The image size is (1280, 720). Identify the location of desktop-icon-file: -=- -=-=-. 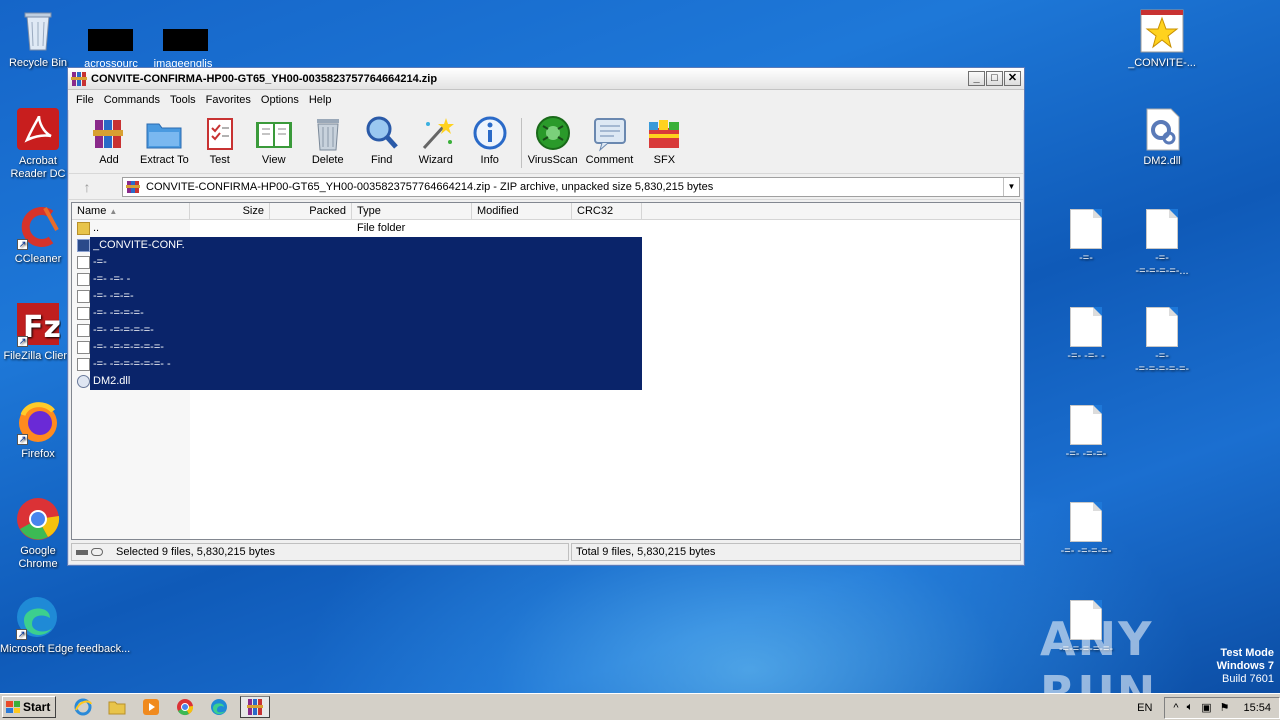
(1086, 431).